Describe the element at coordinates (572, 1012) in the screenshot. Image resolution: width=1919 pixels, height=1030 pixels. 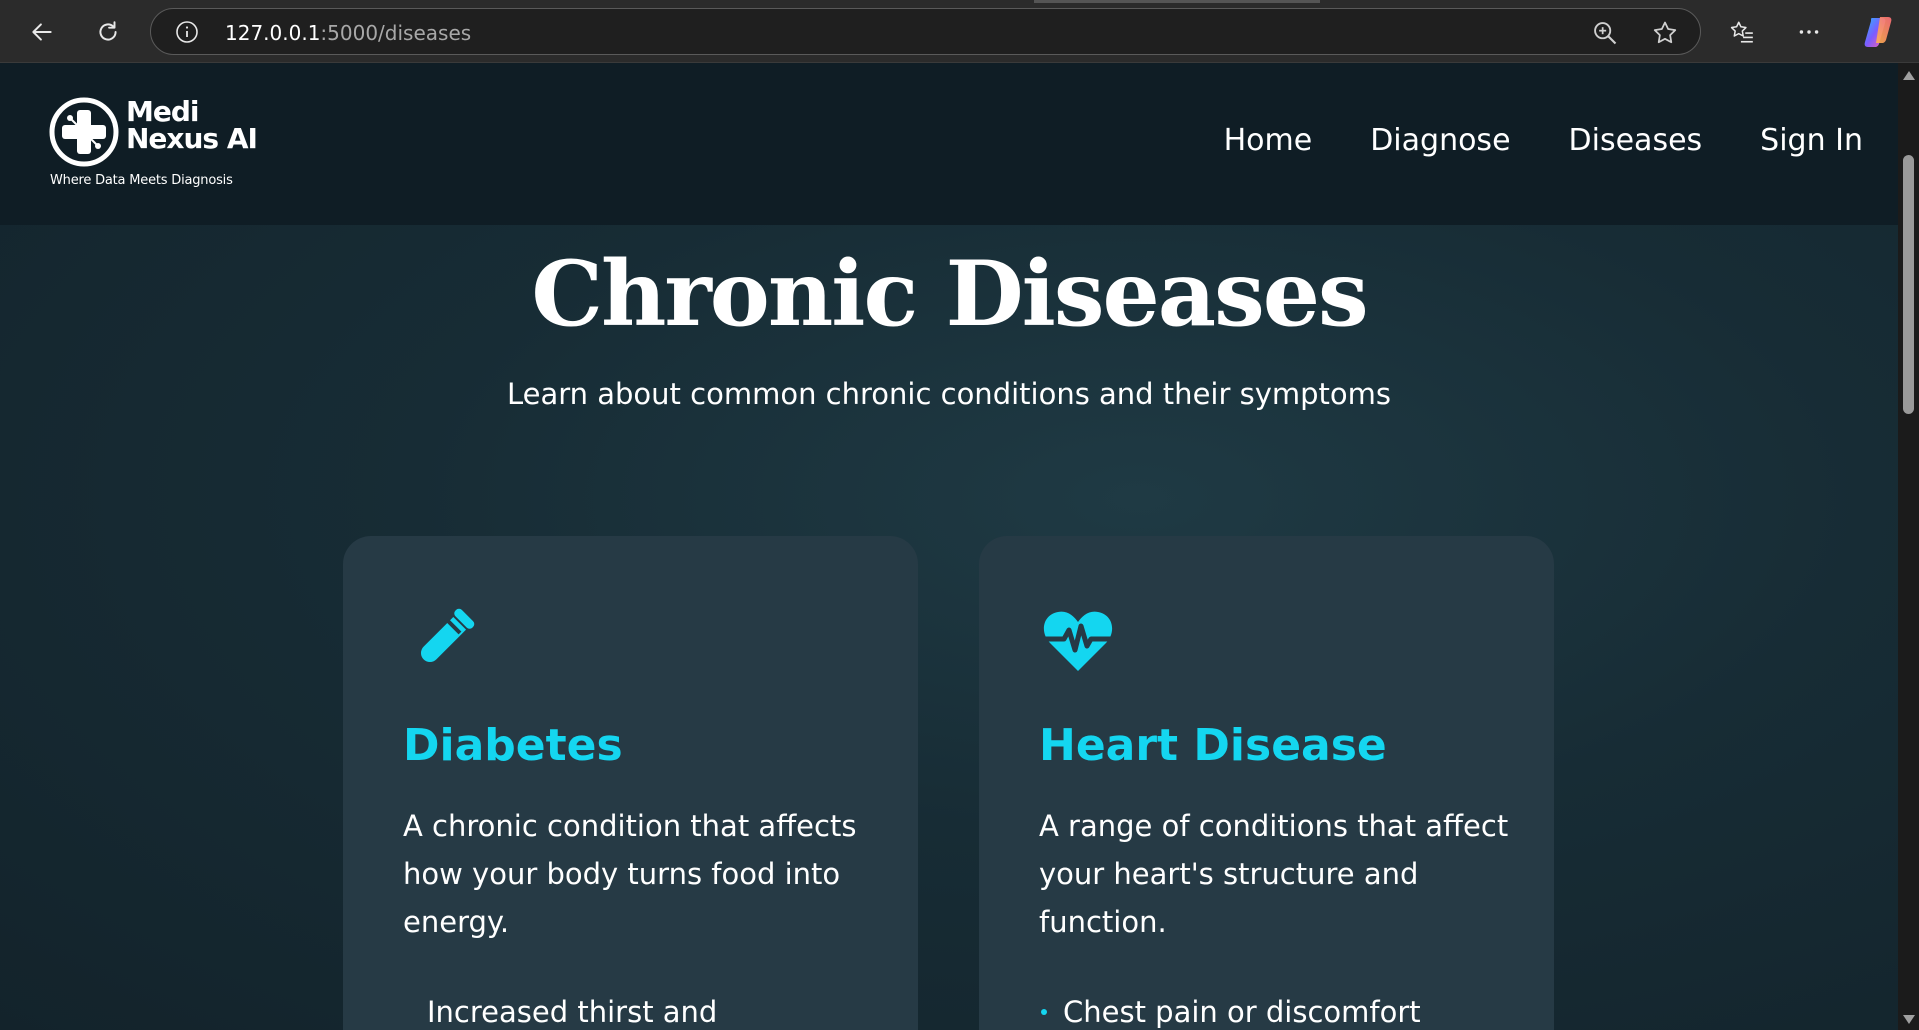
I see `symptom-text: Increased thirst and` at that location.